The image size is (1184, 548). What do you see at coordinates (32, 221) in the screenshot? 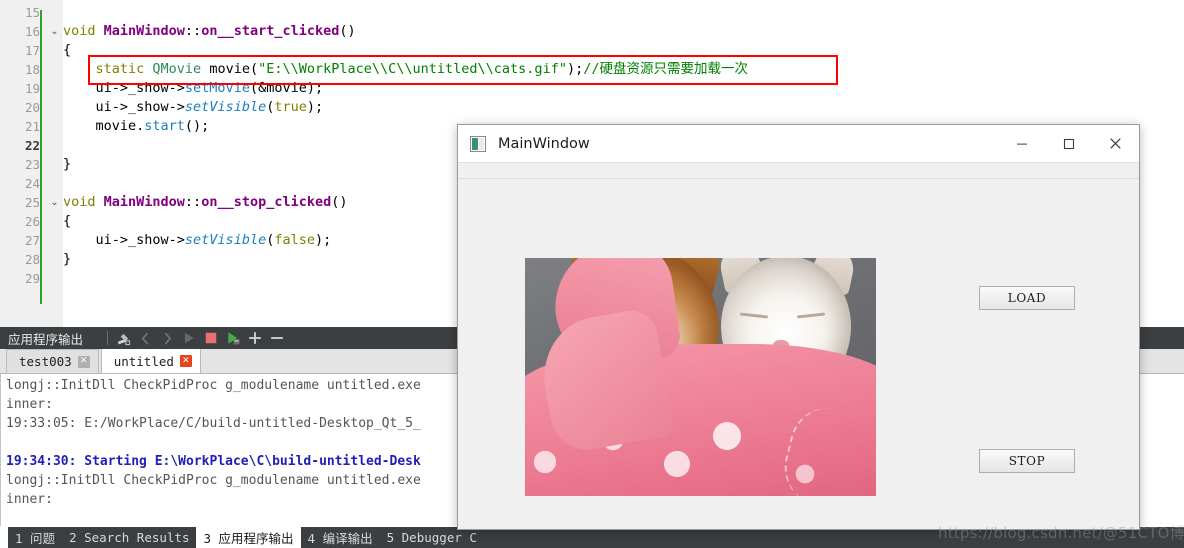
I see `line-number: 26` at bounding box center [32, 221].